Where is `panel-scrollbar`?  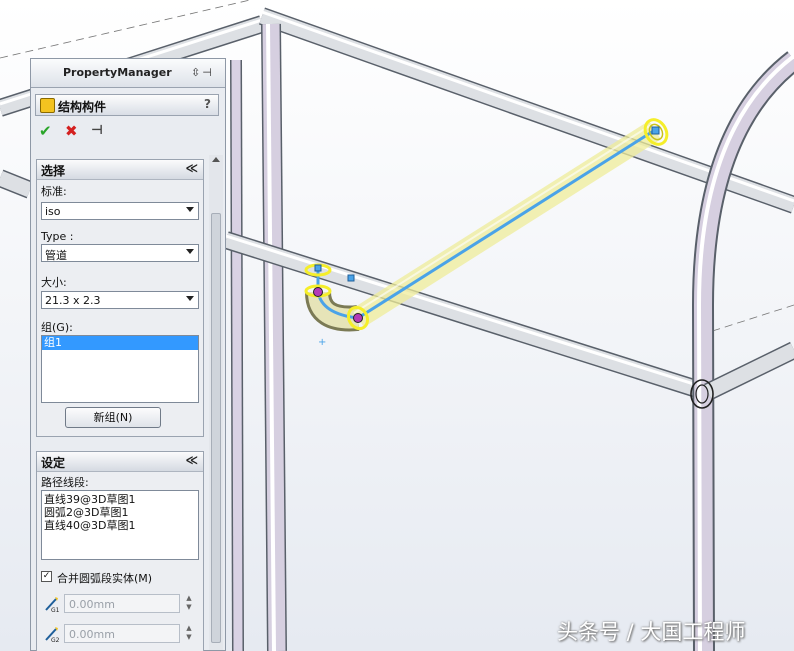 panel-scrollbar is located at coordinates (216, 402).